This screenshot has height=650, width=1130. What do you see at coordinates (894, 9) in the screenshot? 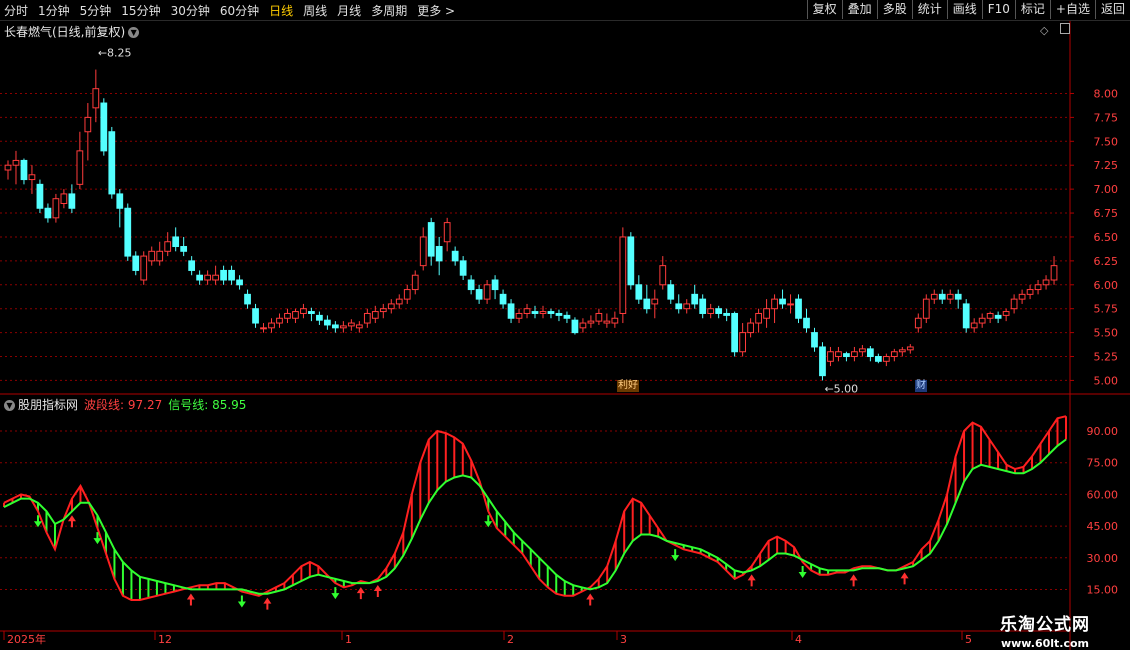
I see `multi-stock-button: 多股` at bounding box center [894, 9].